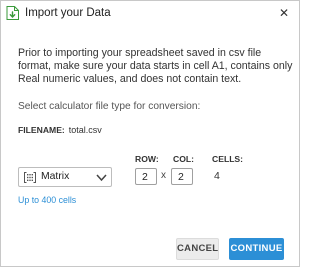 Image resolution: width=320 pixels, height=267 pixels. What do you see at coordinates (197, 249) in the screenshot?
I see `cancel-button: CANCEL` at bounding box center [197, 249].